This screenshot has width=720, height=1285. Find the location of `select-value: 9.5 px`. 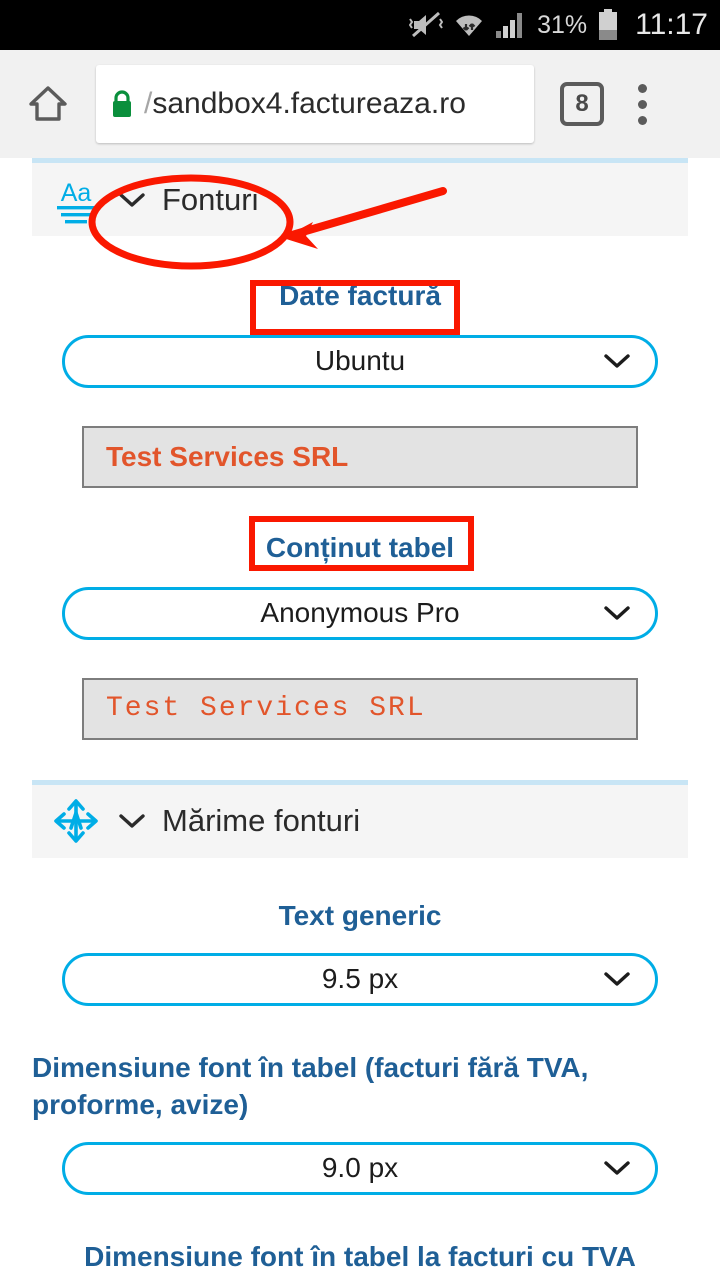

select-value: 9.5 px is located at coordinates (360, 979).